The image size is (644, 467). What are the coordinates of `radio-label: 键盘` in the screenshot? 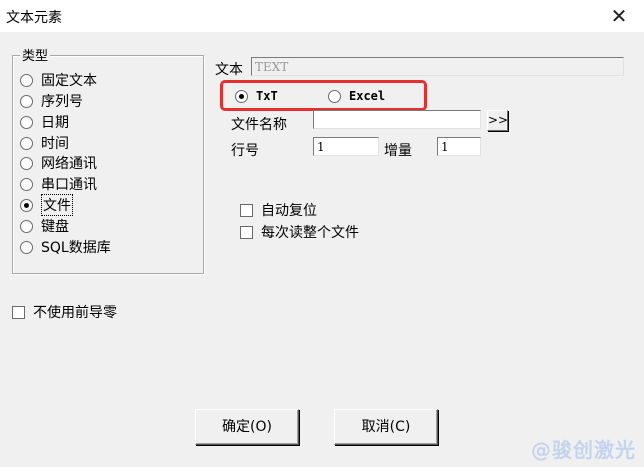 It's located at (55, 227).